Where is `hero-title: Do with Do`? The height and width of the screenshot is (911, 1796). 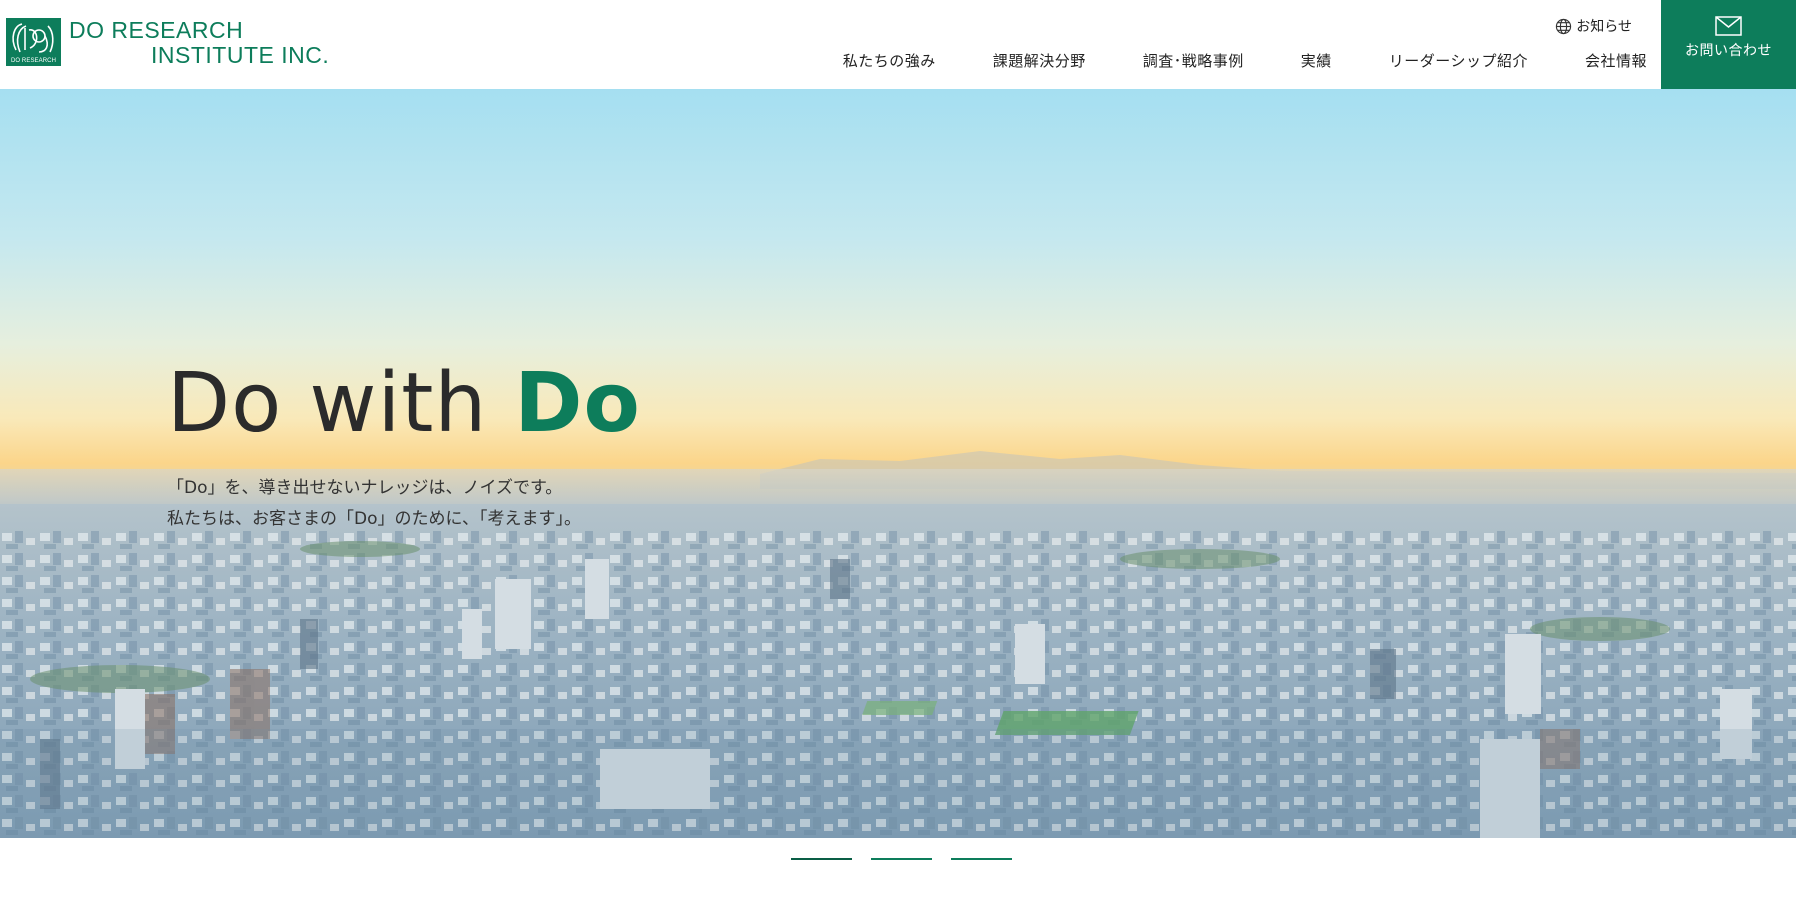 hero-title: Do with Do is located at coordinates (404, 404).